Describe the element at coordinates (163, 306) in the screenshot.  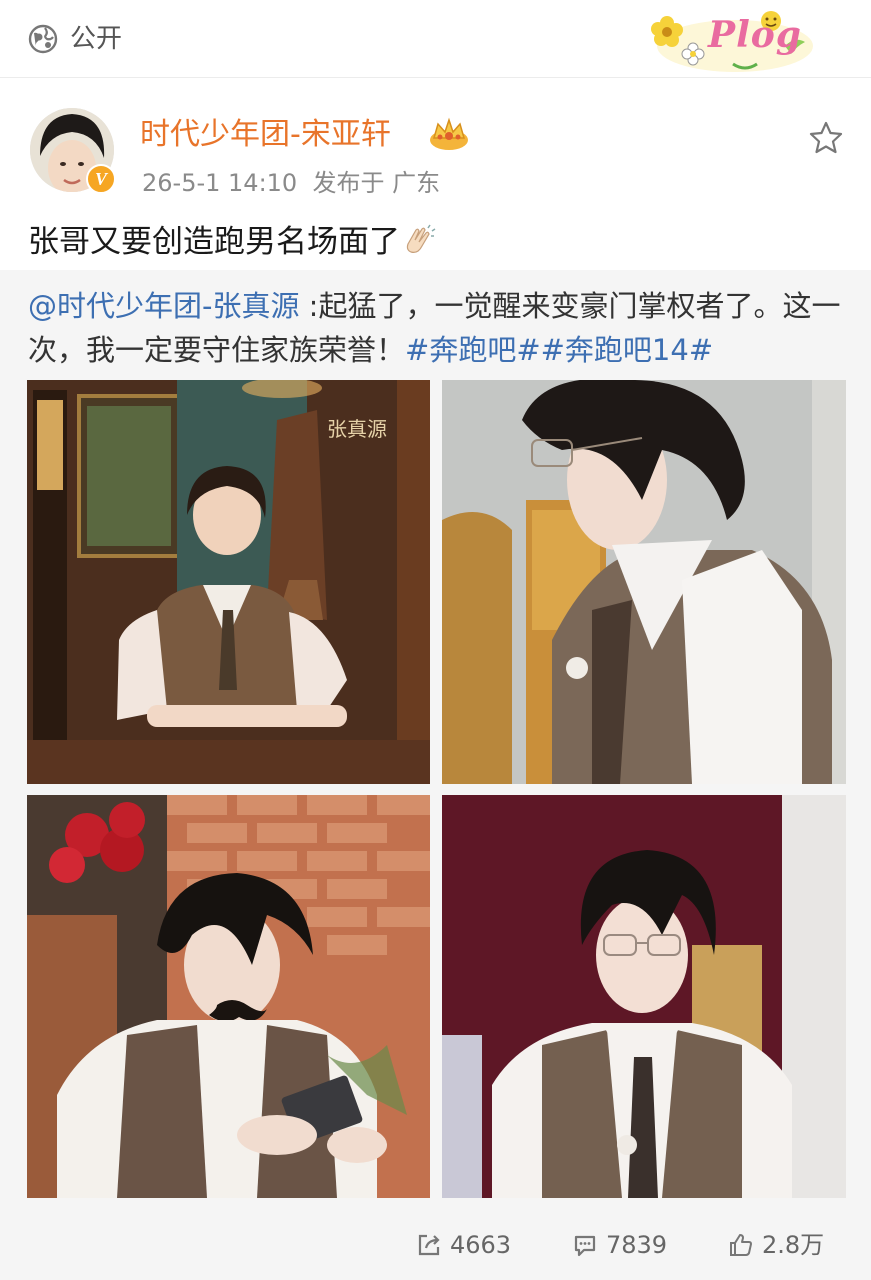
I see `mention-link: @时代少年团-张真源` at that location.